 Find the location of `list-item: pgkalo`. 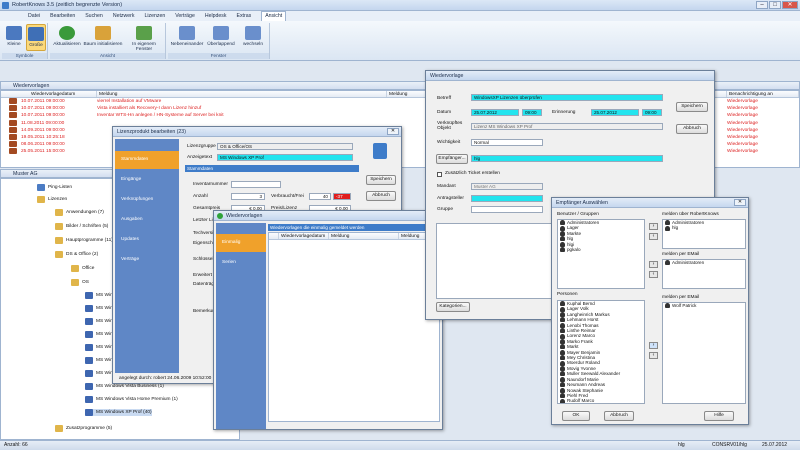

list-item: pgkalo is located at coordinates (601, 250).